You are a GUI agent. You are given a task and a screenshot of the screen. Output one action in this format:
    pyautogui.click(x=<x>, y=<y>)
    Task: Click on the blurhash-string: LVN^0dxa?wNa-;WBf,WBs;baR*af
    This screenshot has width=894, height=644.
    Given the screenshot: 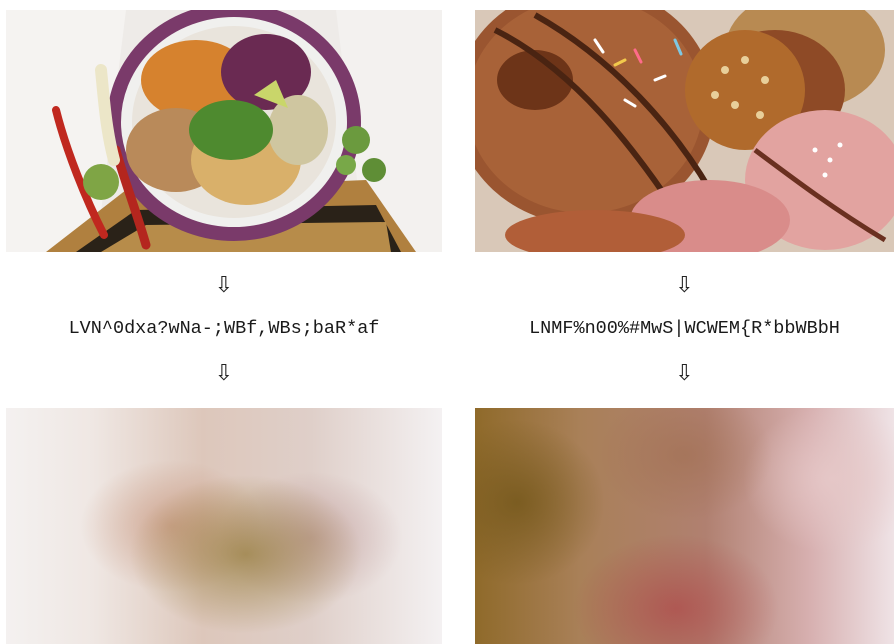 What is the action you would take?
    pyautogui.click(x=224, y=328)
    